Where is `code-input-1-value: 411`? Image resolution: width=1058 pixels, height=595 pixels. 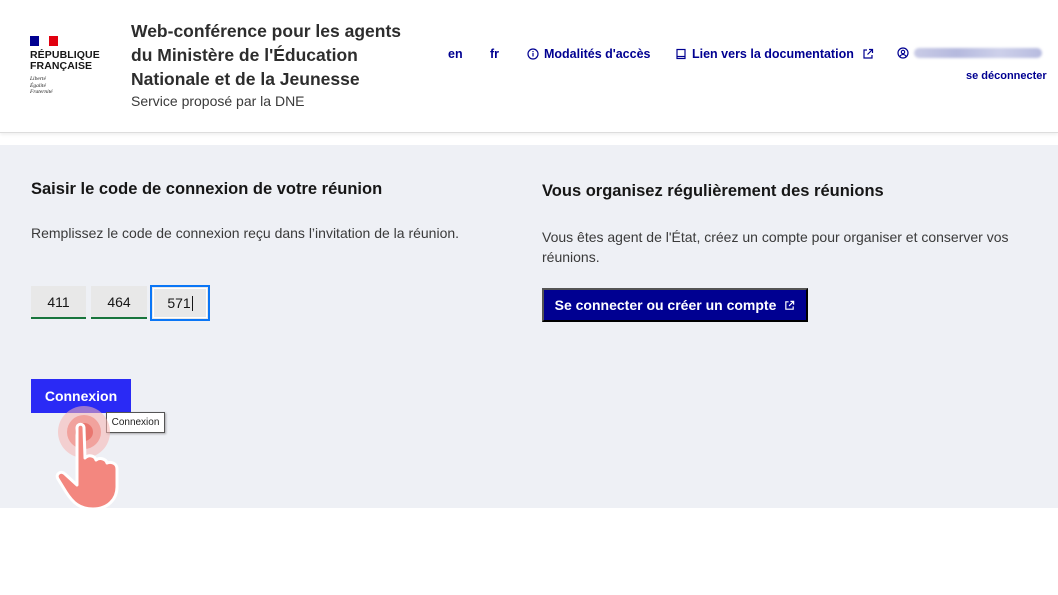
code-input-1-value: 411 is located at coordinates (58, 301).